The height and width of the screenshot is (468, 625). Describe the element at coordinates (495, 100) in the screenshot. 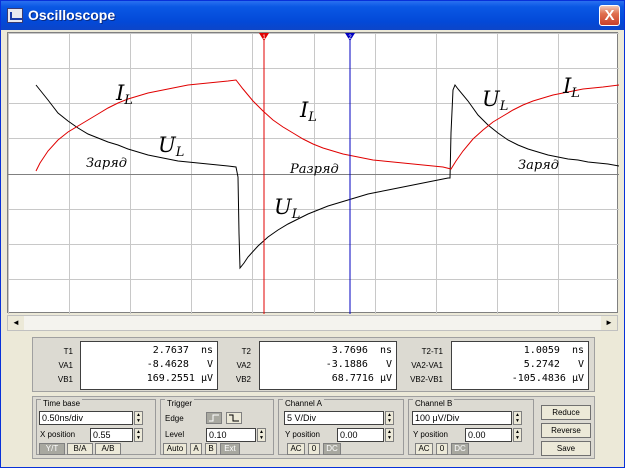

I see `annotation-ul-3: UL` at that location.